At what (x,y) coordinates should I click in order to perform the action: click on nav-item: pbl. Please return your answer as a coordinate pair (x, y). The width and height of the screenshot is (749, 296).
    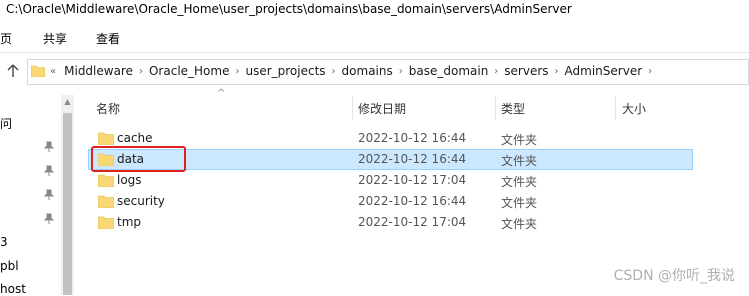
    Looking at the image, I should click on (9, 266).